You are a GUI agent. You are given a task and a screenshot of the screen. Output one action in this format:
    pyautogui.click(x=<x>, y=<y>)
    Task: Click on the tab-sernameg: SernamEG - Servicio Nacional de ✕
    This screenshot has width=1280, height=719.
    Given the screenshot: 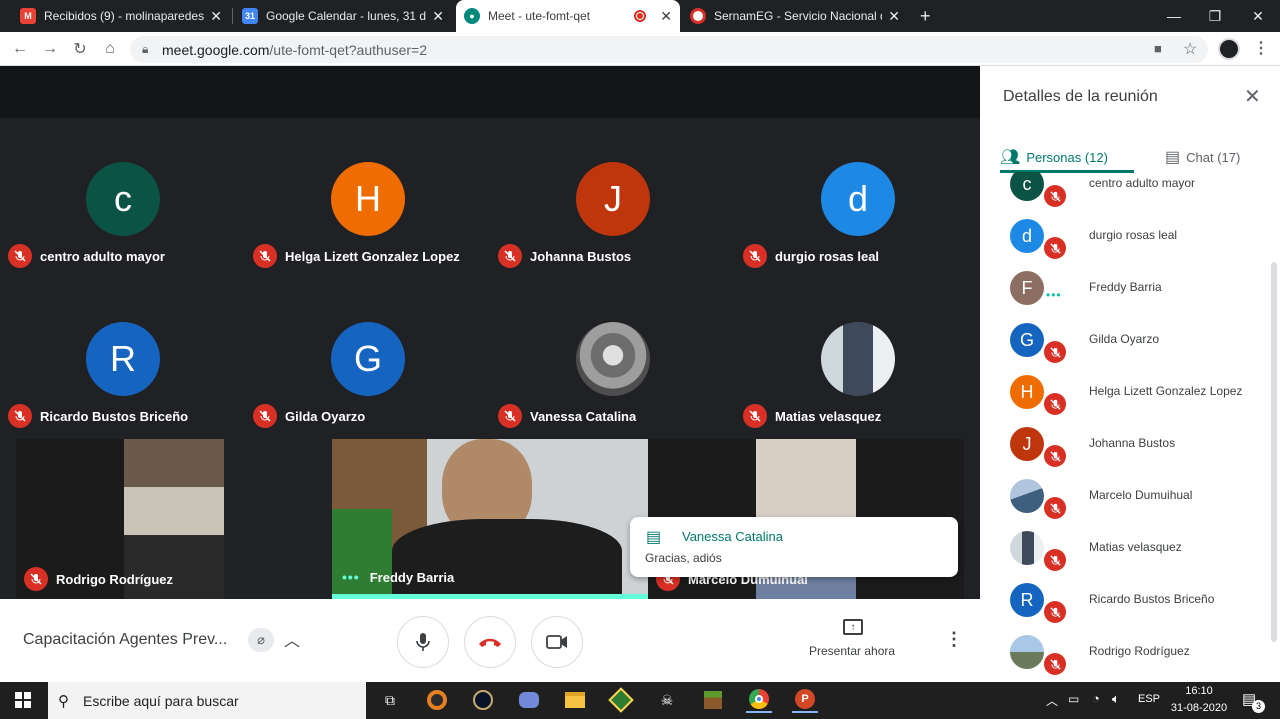 What is the action you would take?
    pyautogui.click(x=795, y=16)
    